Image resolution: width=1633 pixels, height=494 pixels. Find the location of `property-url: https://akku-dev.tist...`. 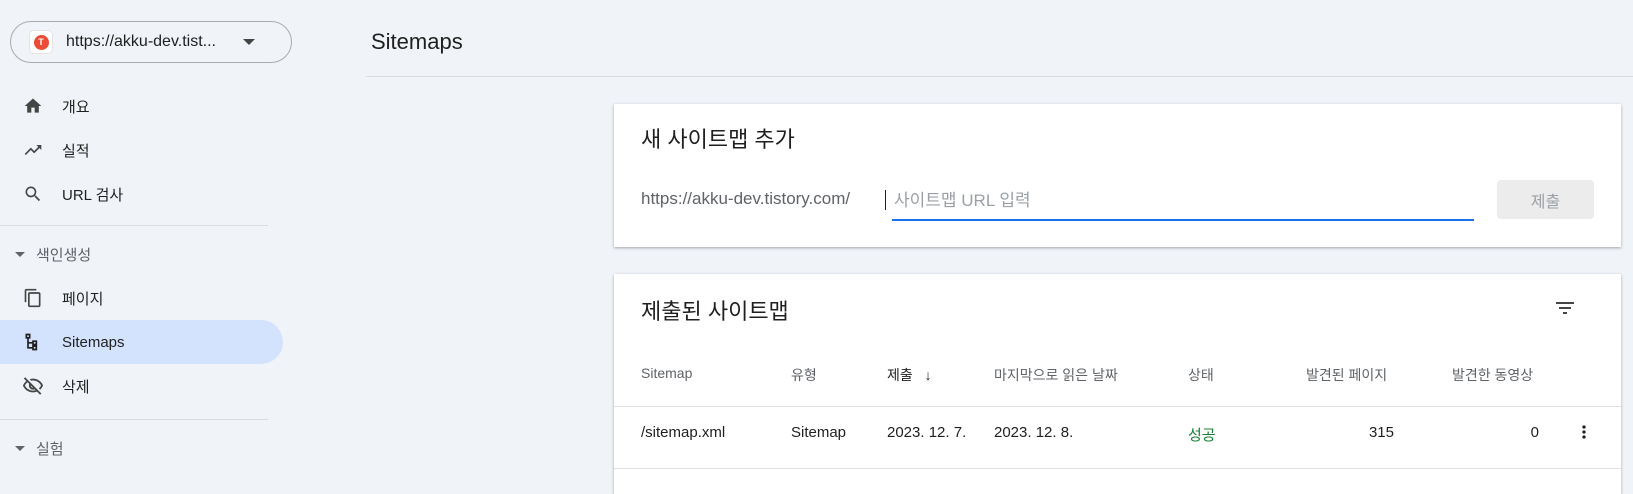

property-url: https://akku-dev.tist... is located at coordinates (141, 41).